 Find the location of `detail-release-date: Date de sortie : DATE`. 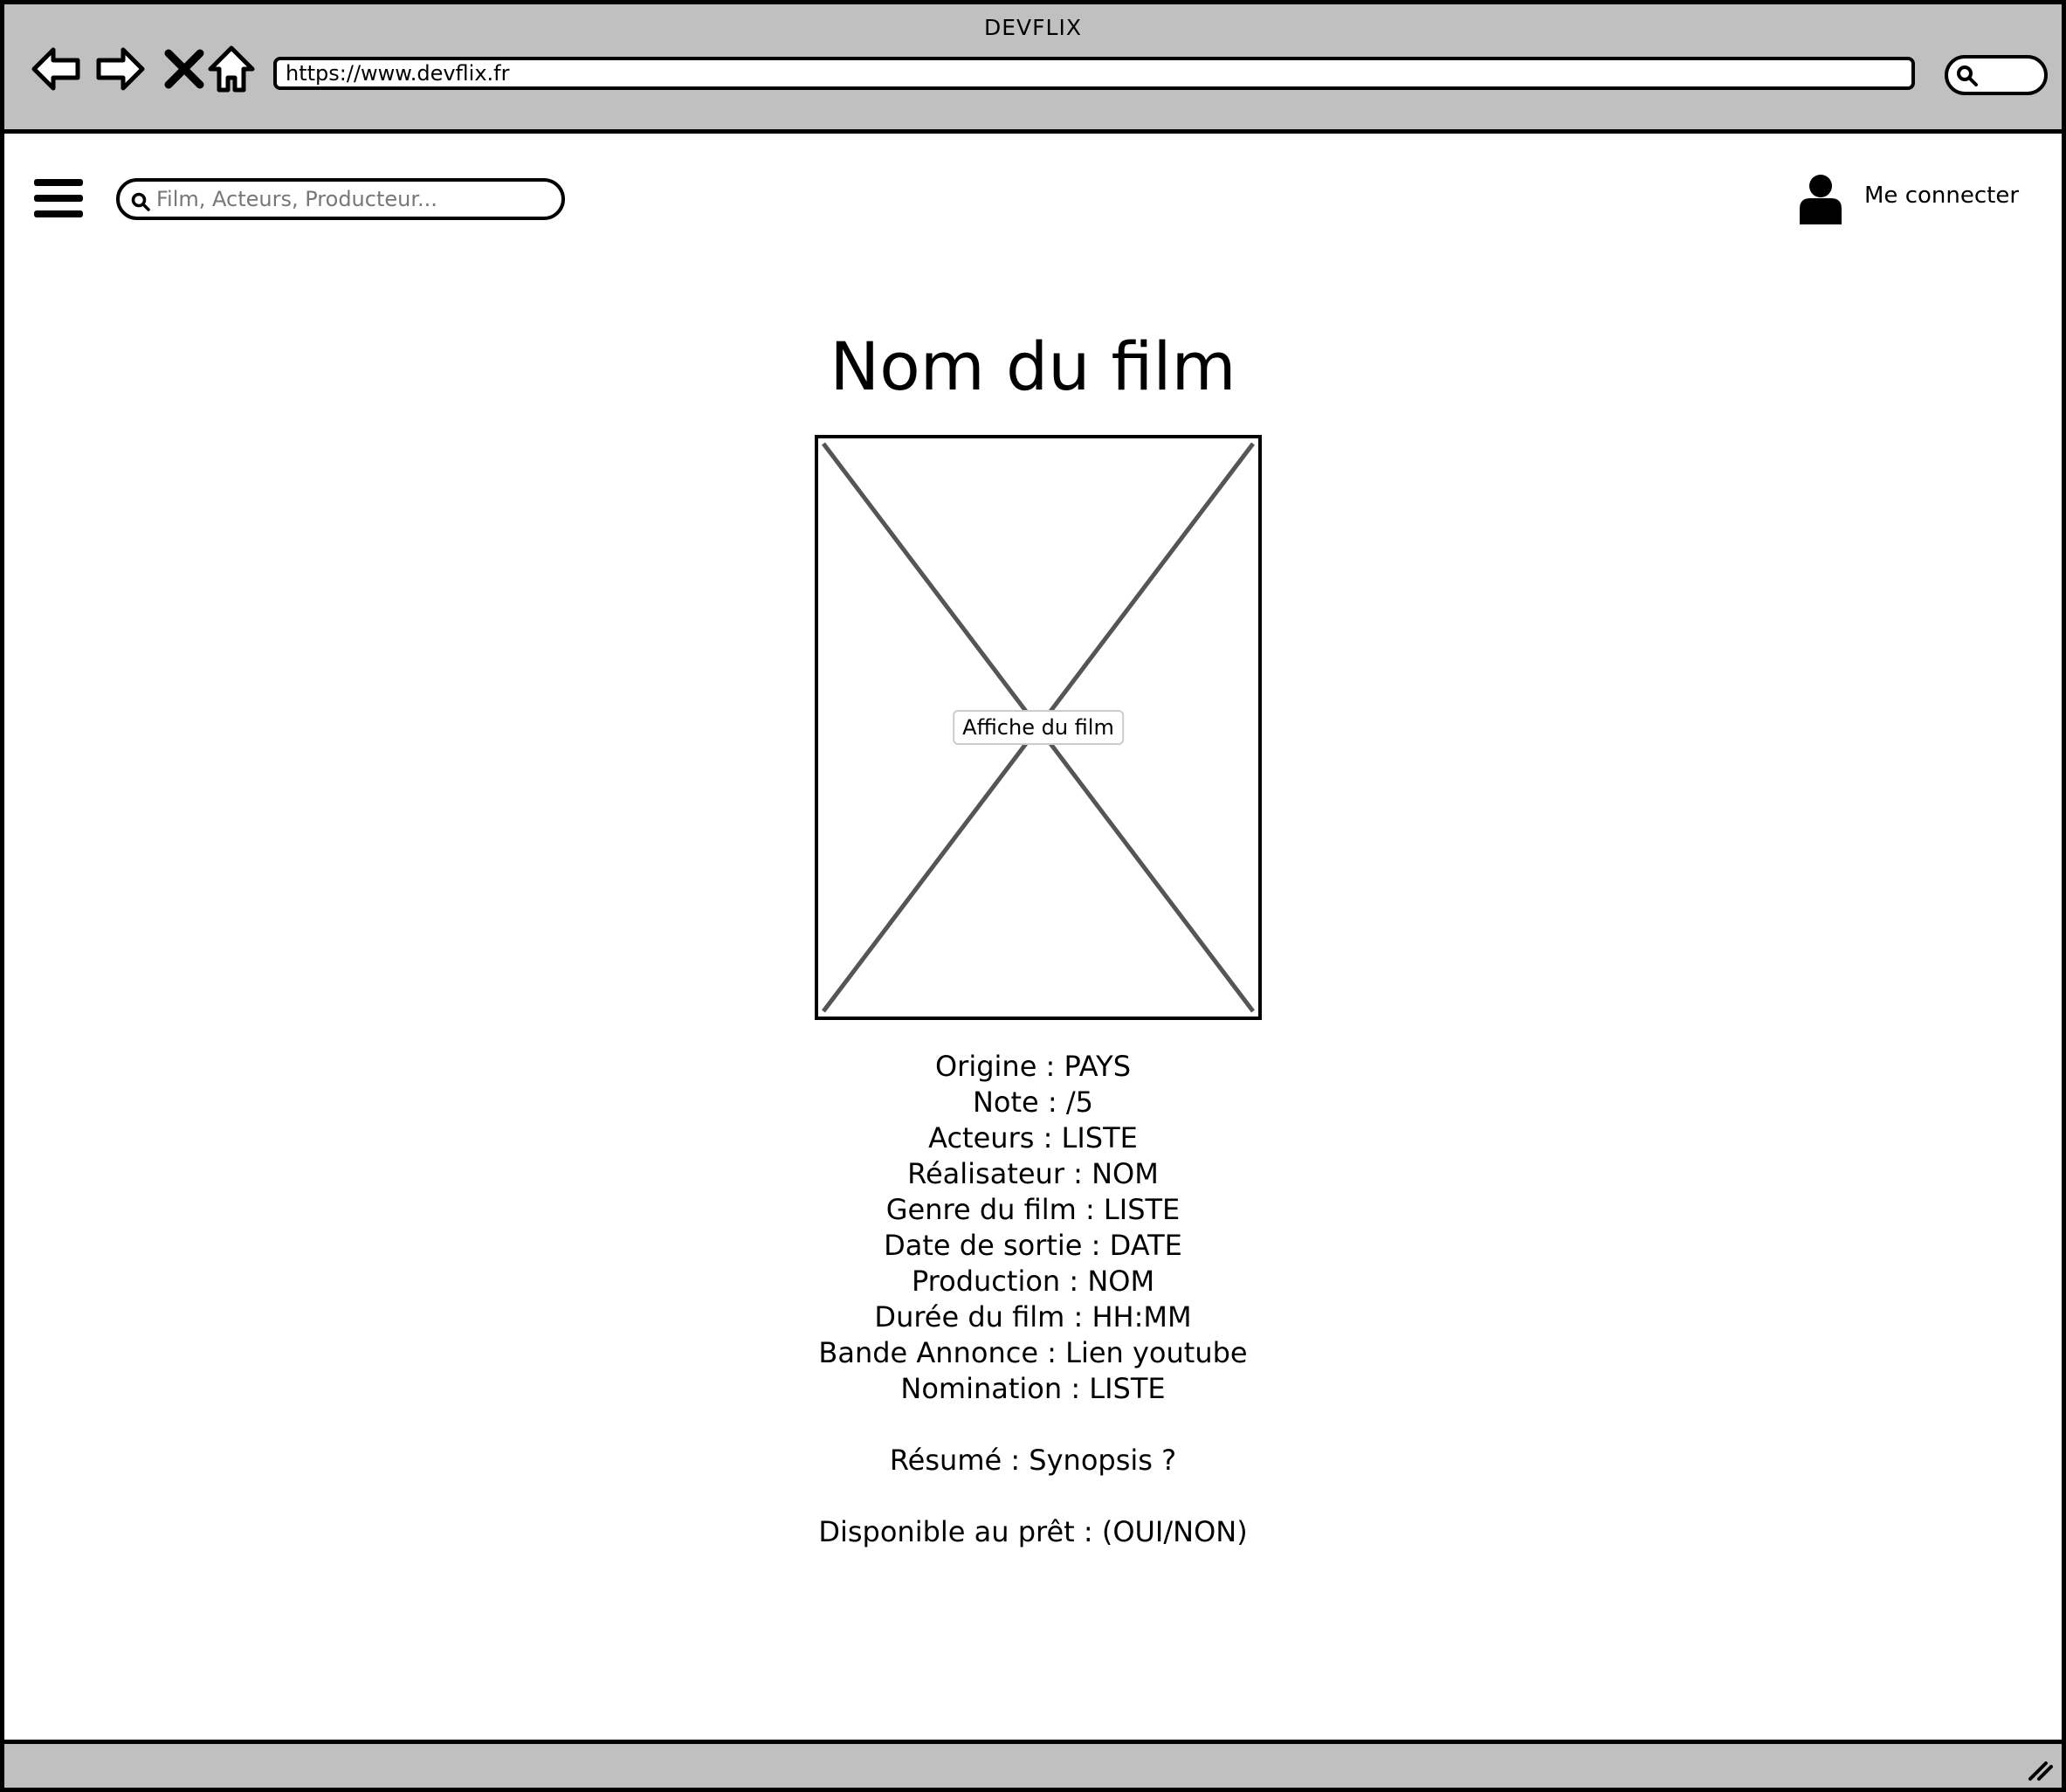

detail-release-date: Date de sortie : DATE is located at coordinates (1033, 1245).